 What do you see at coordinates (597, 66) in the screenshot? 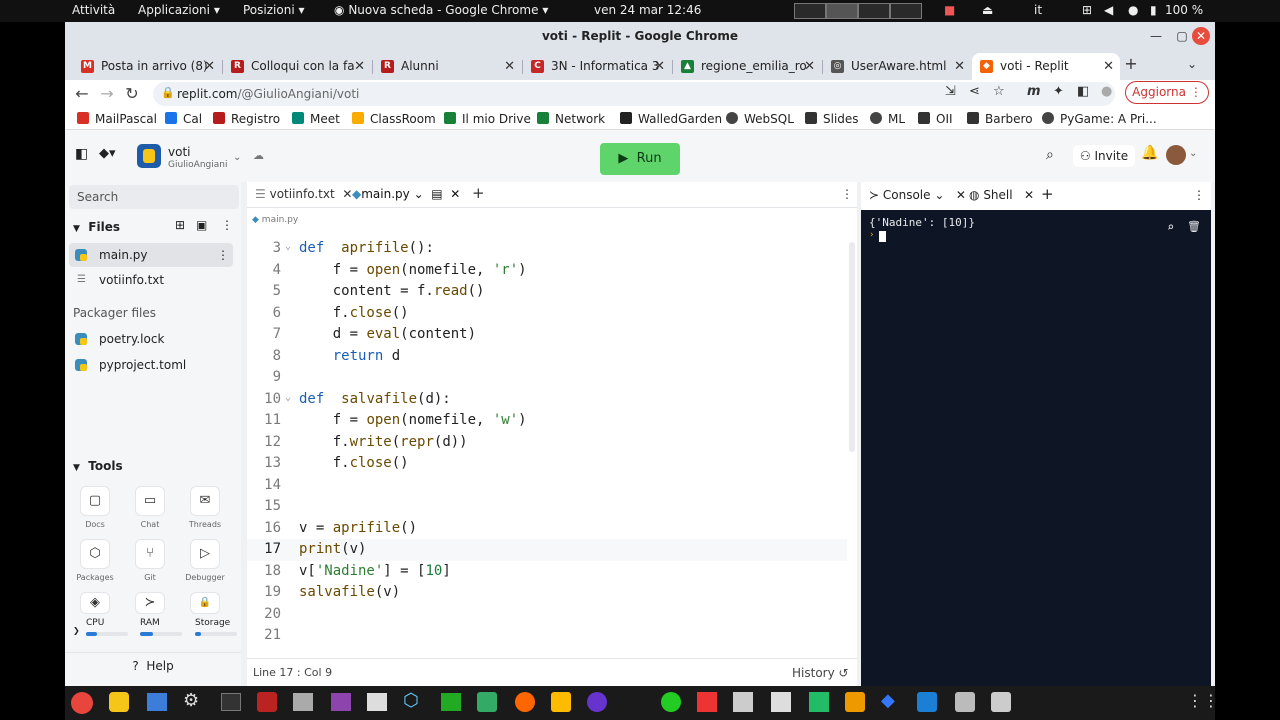
I see `tab-informatica: C 3N - Informatica 3 ✕` at bounding box center [597, 66].